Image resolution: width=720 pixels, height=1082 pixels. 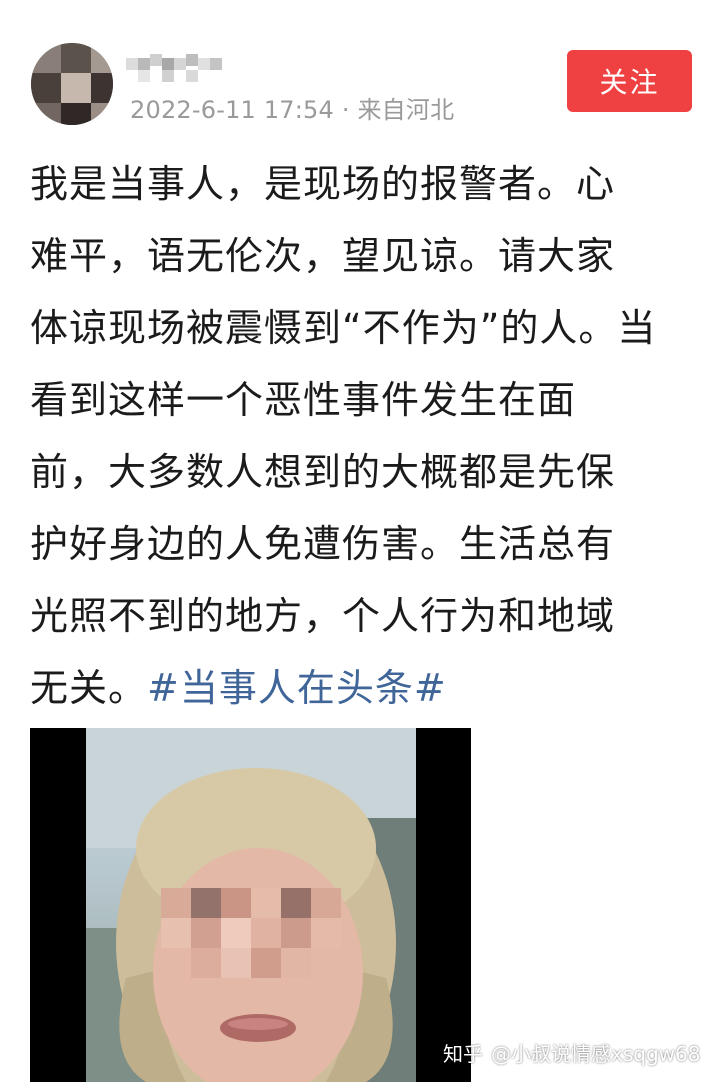 What do you see at coordinates (323, 544) in the screenshot?
I see `post-line: 护好身边的人免遭伤害。生活总有` at bounding box center [323, 544].